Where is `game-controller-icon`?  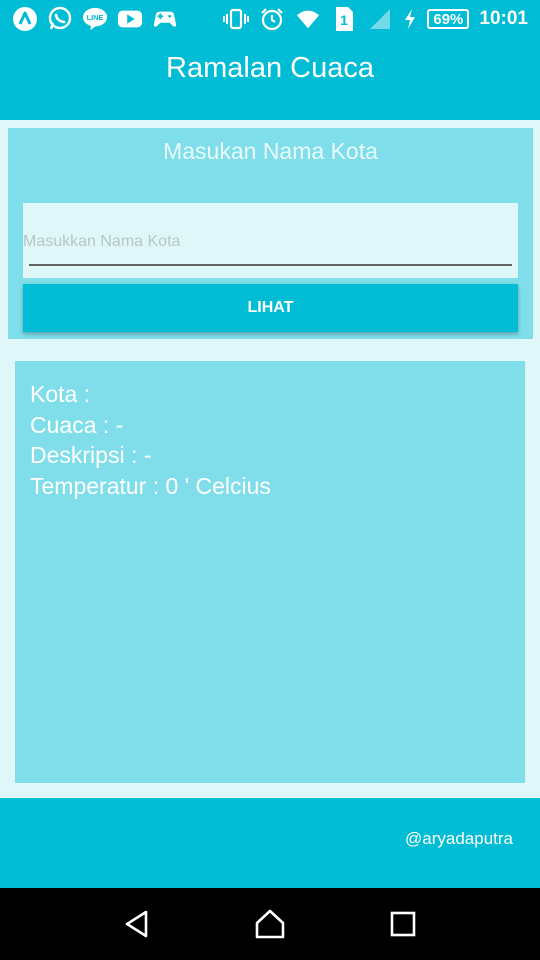 game-controller-icon is located at coordinates (165, 19).